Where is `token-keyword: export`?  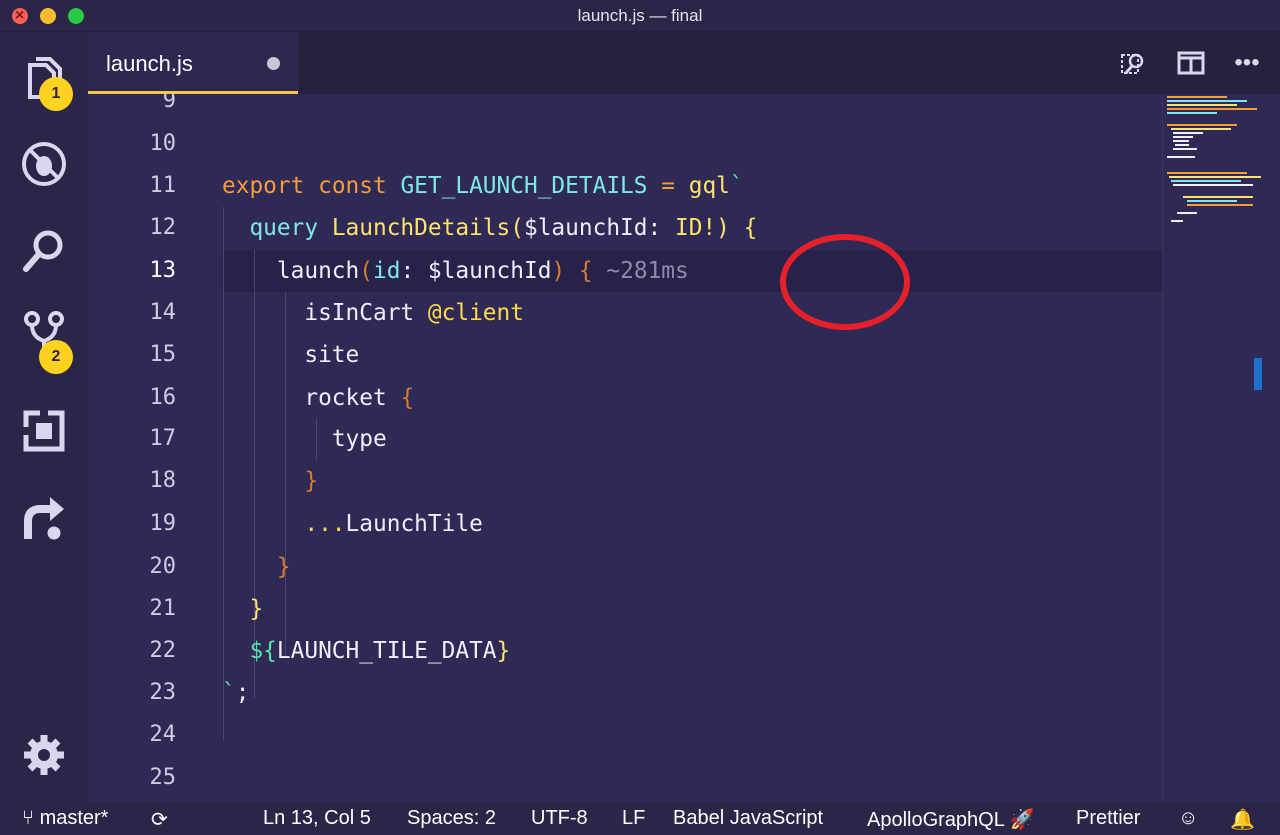 token-keyword: export is located at coordinates (263, 186).